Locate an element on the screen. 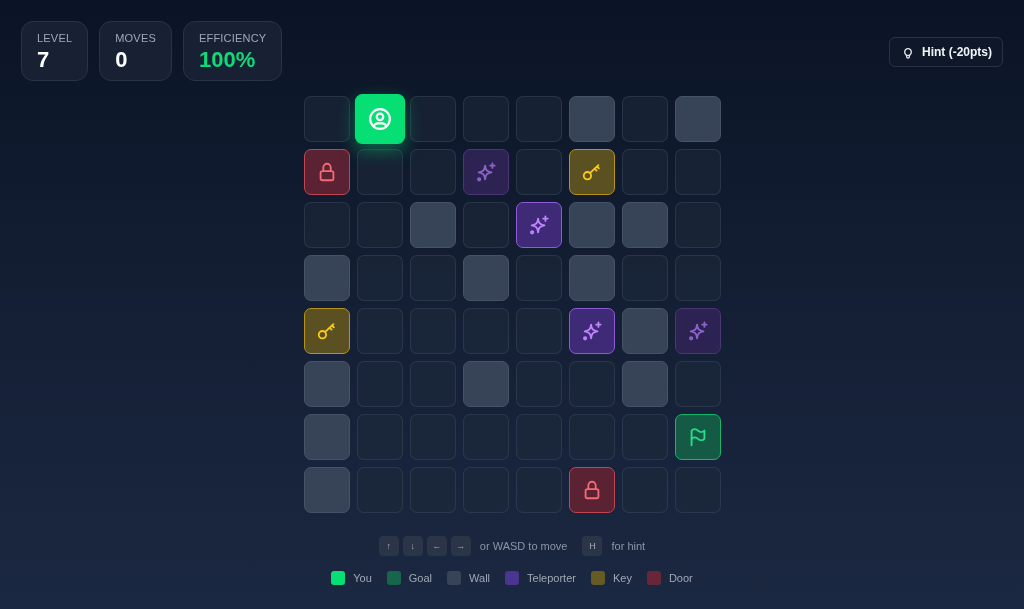 This screenshot has width=1024, height=609. legend-label: Wall is located at coordinates (480, 578).